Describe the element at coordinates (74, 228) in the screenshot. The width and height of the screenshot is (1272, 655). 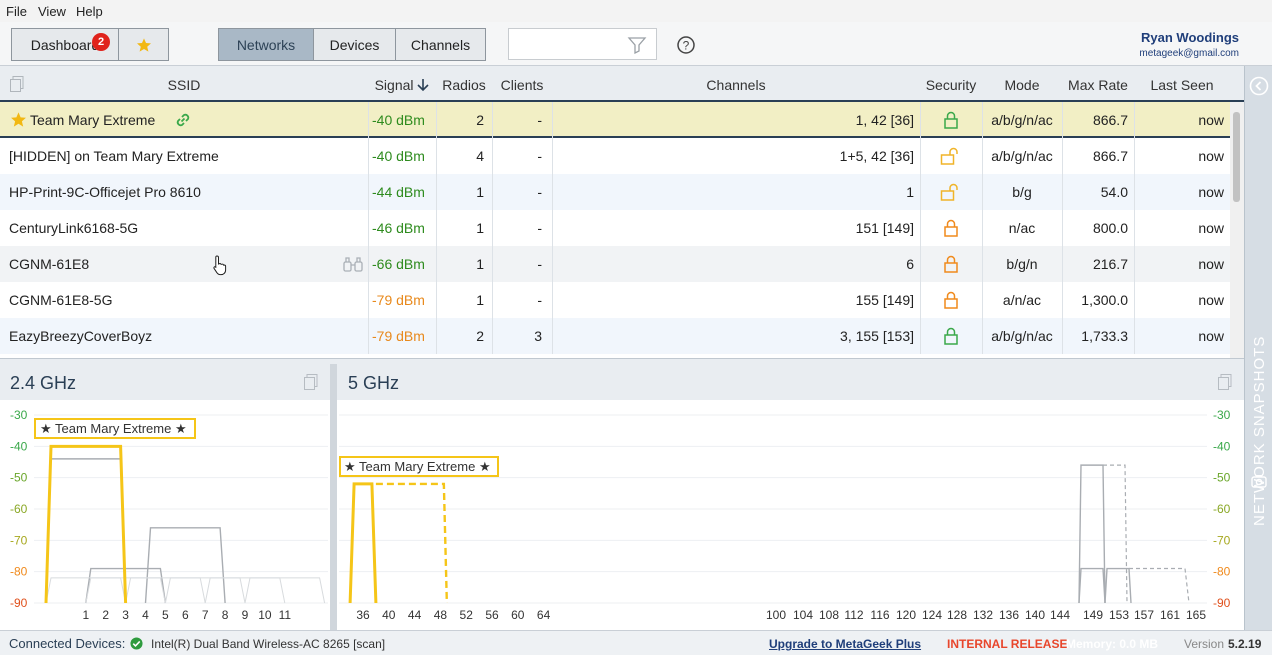
I see `ssid-cell: CenturyLink6168-5G` at that location.